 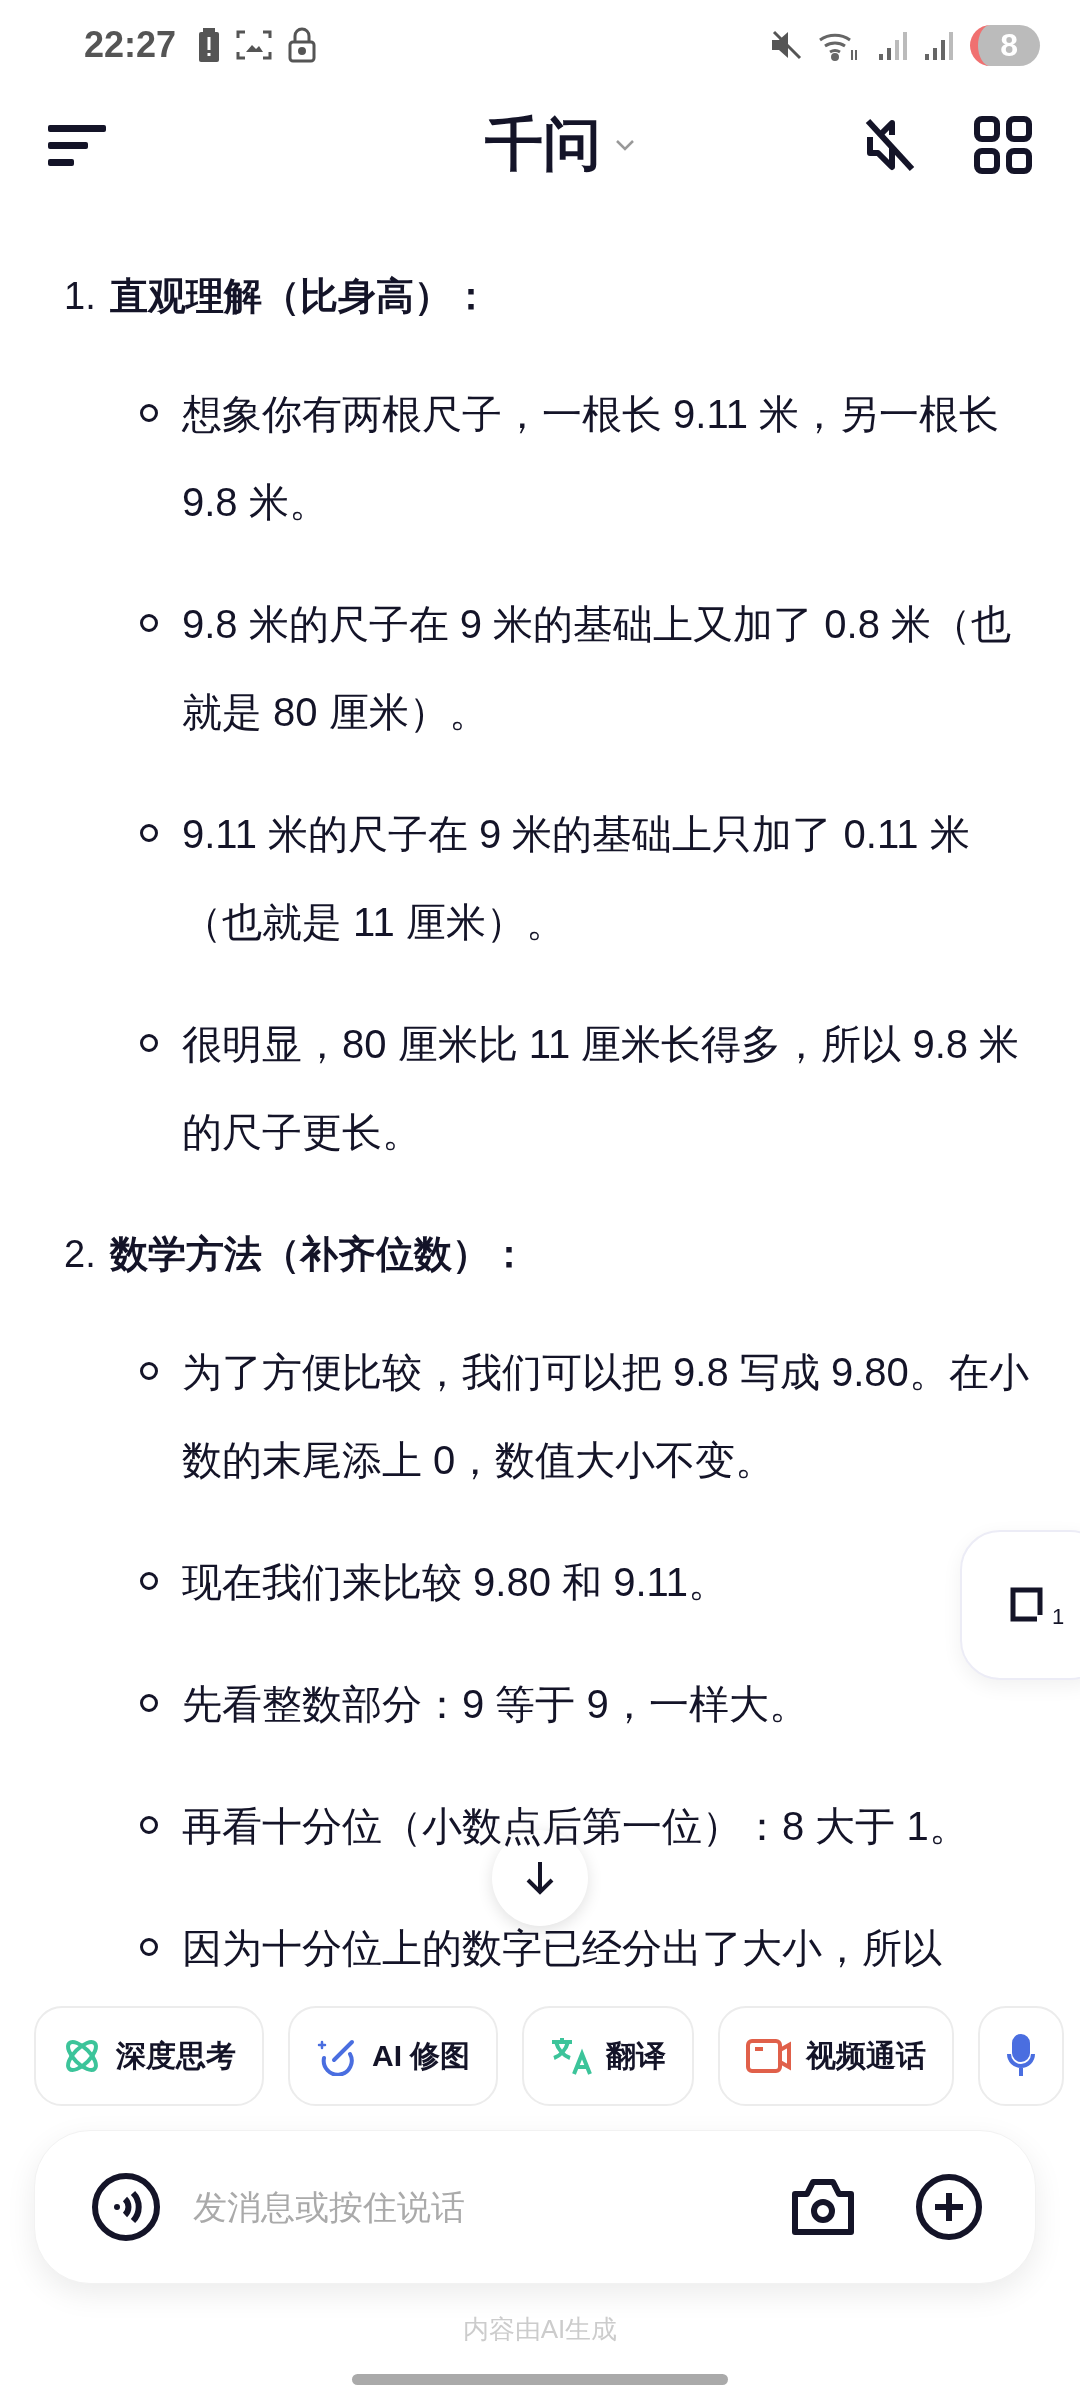 What do you see at coordinates (80, 296) in the screenshot?
I see `list-number: 1.` at bounding box center [80, 296].